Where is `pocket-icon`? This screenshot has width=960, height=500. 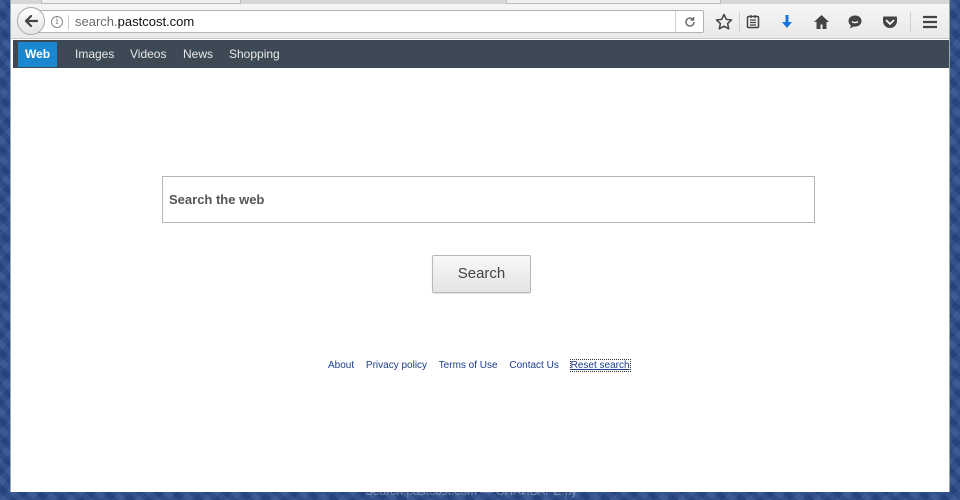 pocket-icon is located at coordinates (890, 22).